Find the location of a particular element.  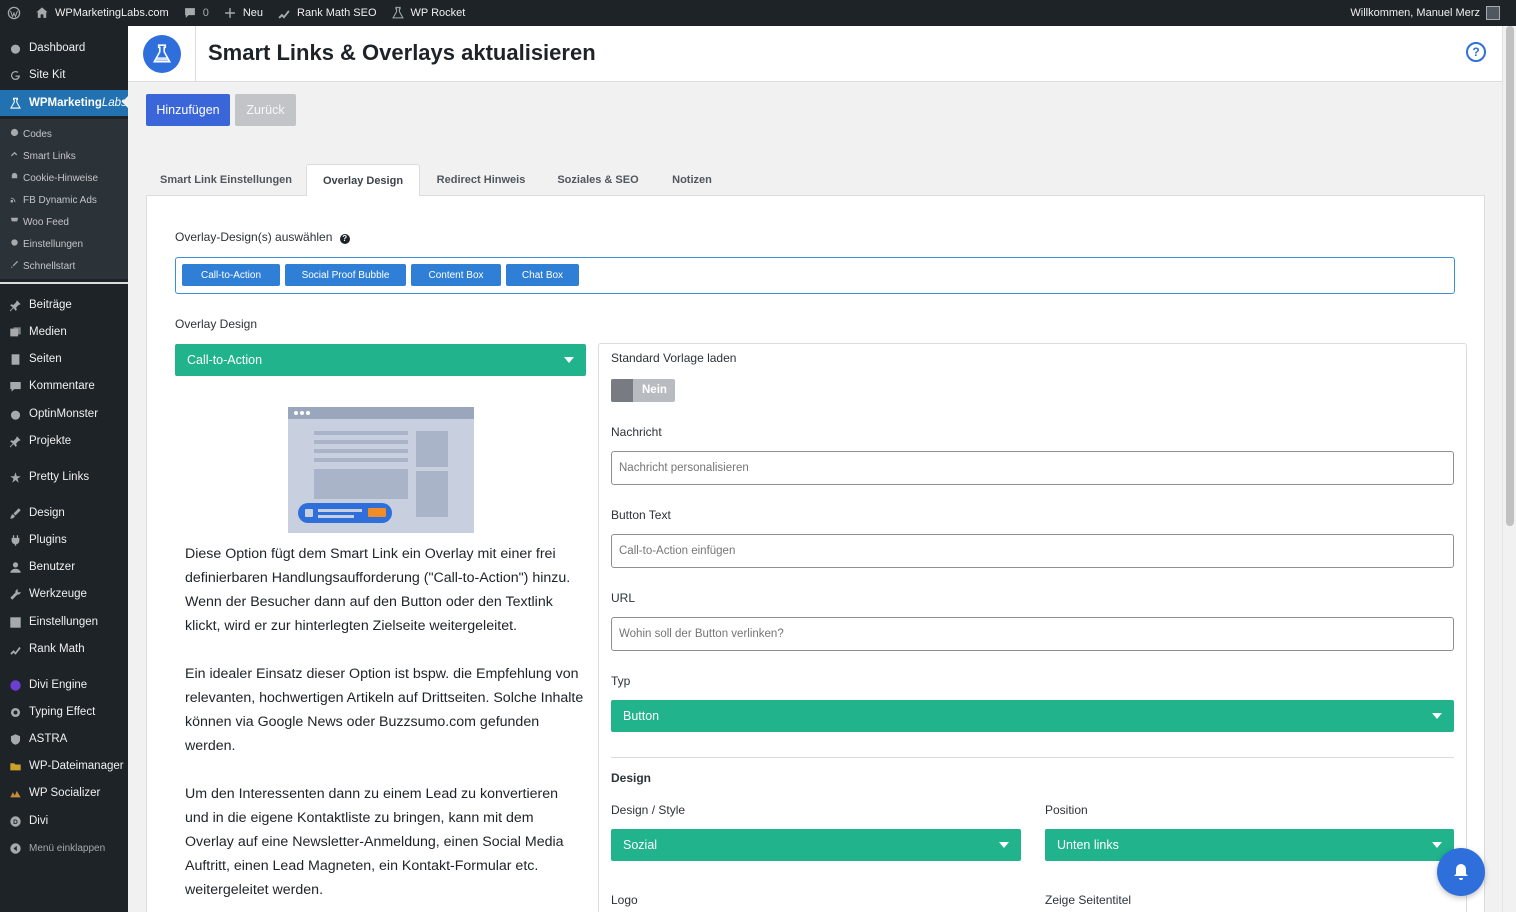

sidebar-item-wp-dateimanager: WP-Dateimanager is located at coordinates (64, 766).